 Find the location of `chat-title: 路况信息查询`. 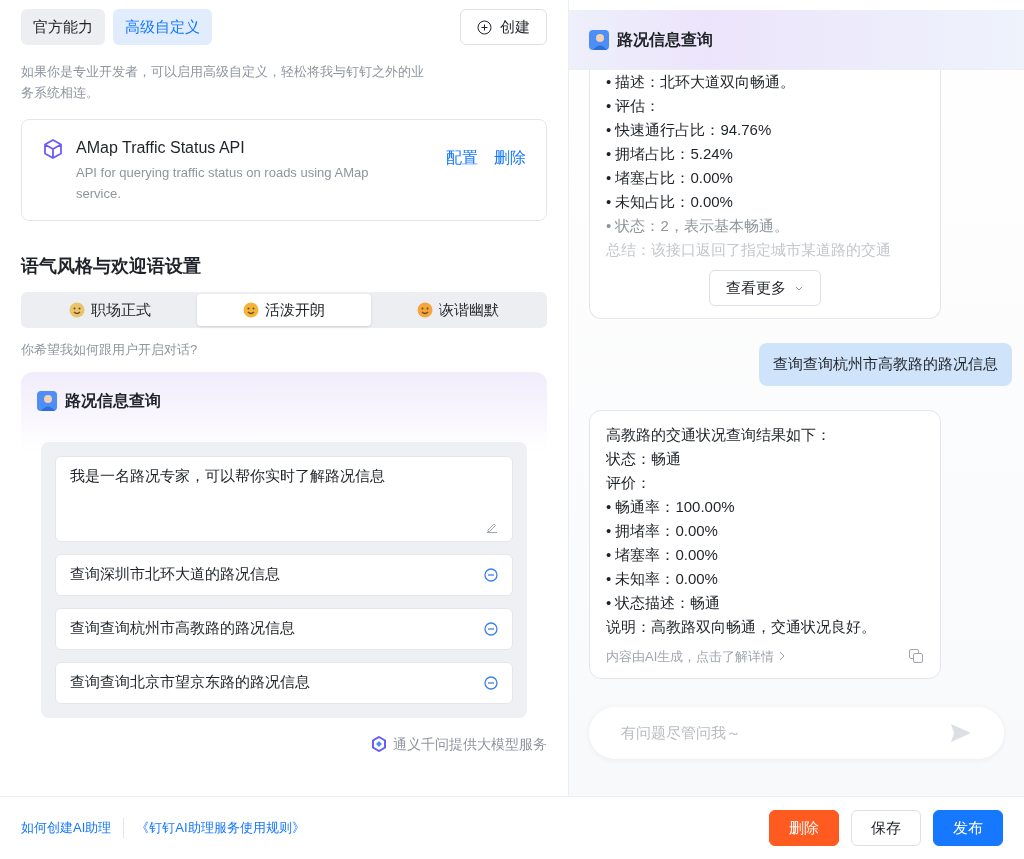

chat-title: 路况信息查询 is located at coordinates (665, 39).